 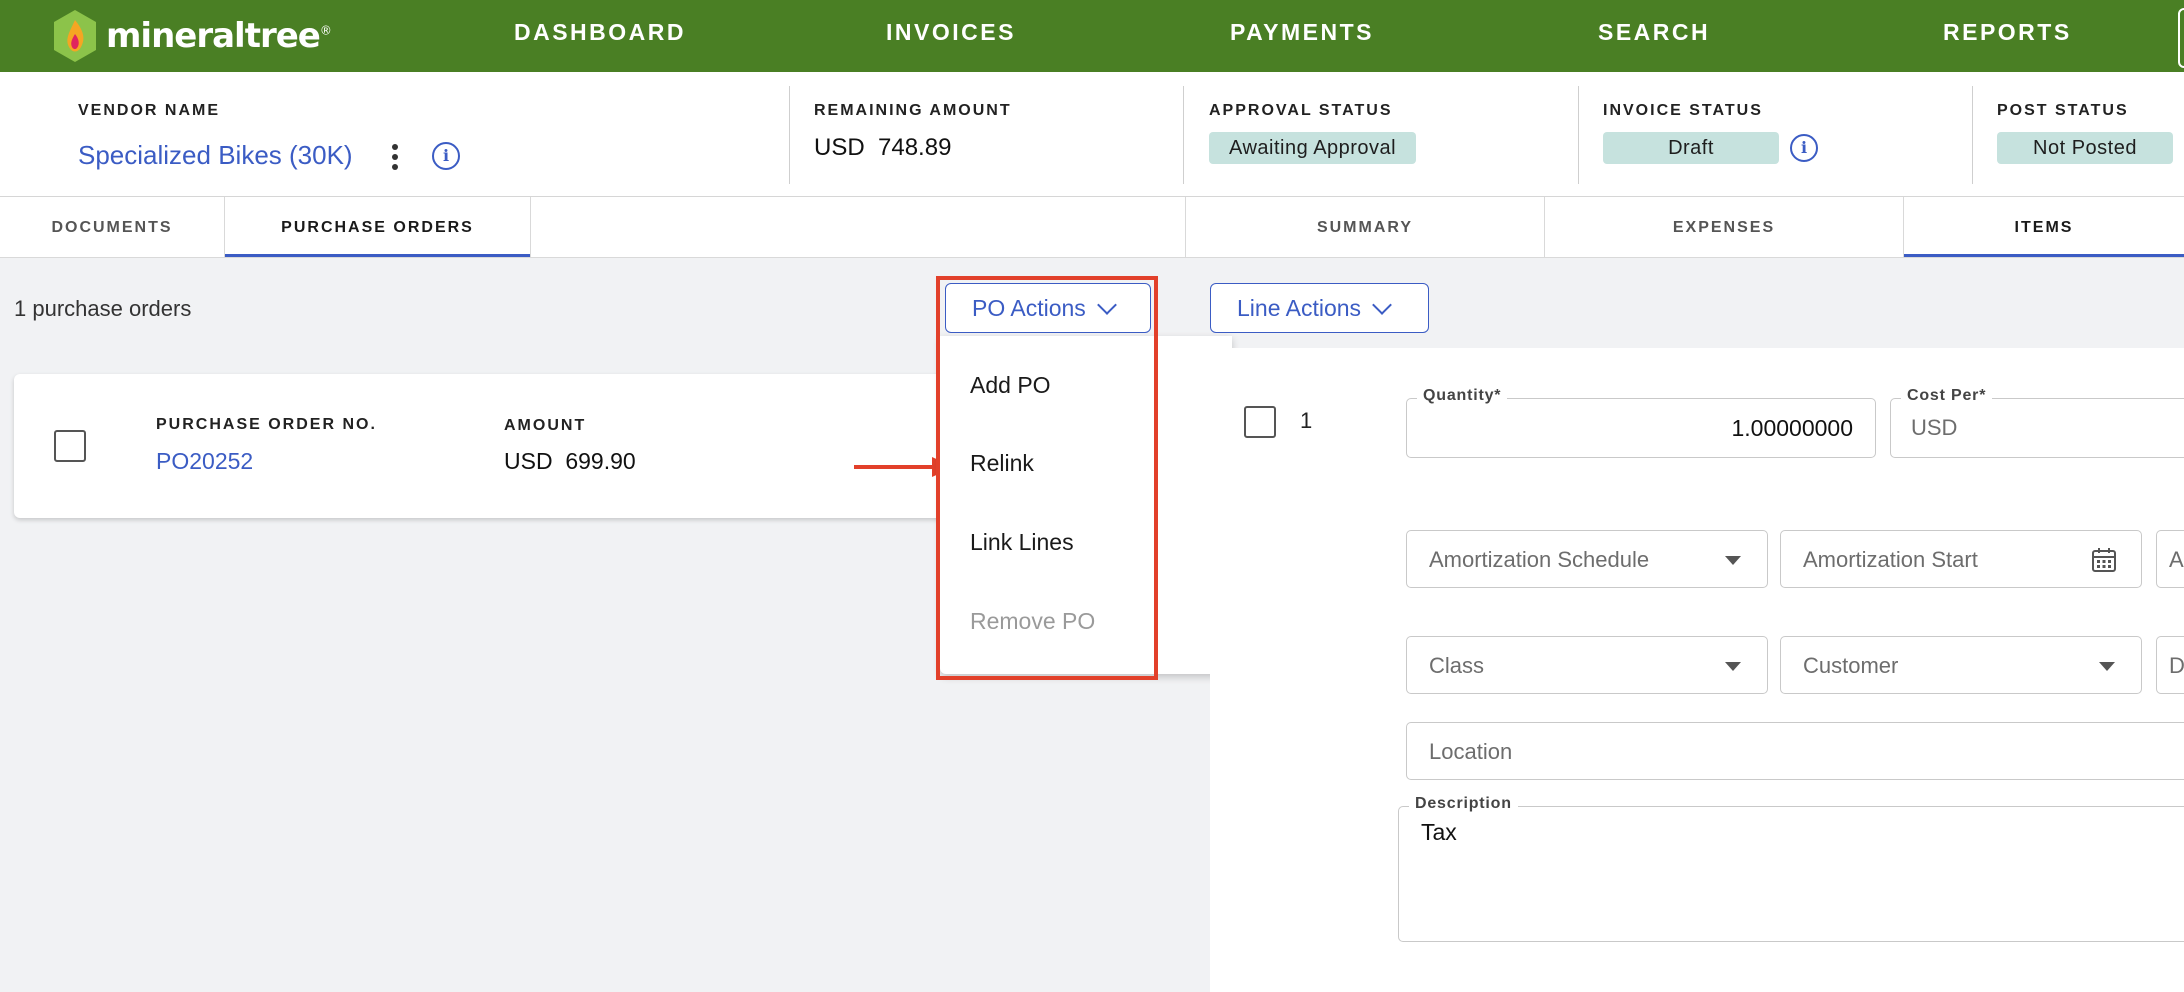 What do you see at coordinates (377, 227) in the screenshot?
I see `tab-purchase-orders: PURCHASE ORDERS` at bounding box center [377, 227].